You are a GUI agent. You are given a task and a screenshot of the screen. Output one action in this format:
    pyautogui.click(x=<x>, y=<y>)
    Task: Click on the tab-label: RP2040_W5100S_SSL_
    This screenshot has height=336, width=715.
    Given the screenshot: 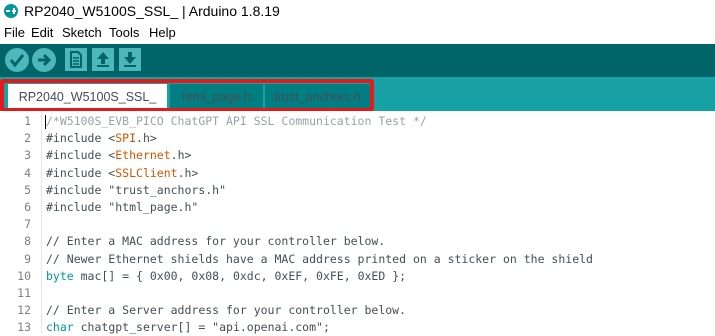 What is the action you would take?
    pyautogui.click(x=87, y=97)
    